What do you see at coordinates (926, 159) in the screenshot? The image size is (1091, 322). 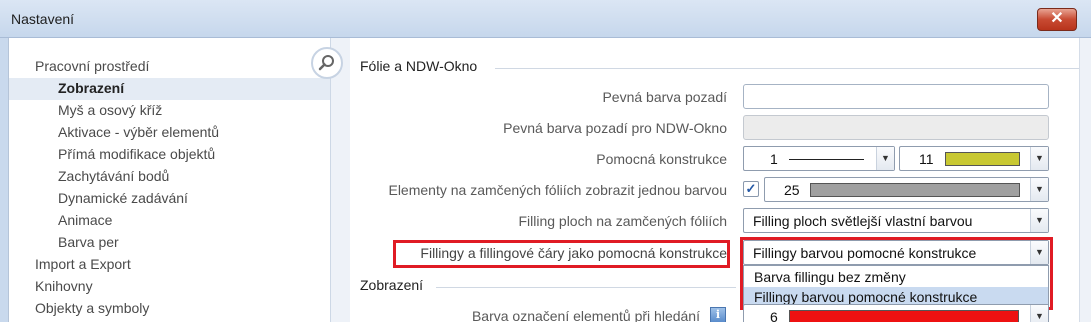 I see `pomocna-color-value: 11` at bounding box center [926, 159].